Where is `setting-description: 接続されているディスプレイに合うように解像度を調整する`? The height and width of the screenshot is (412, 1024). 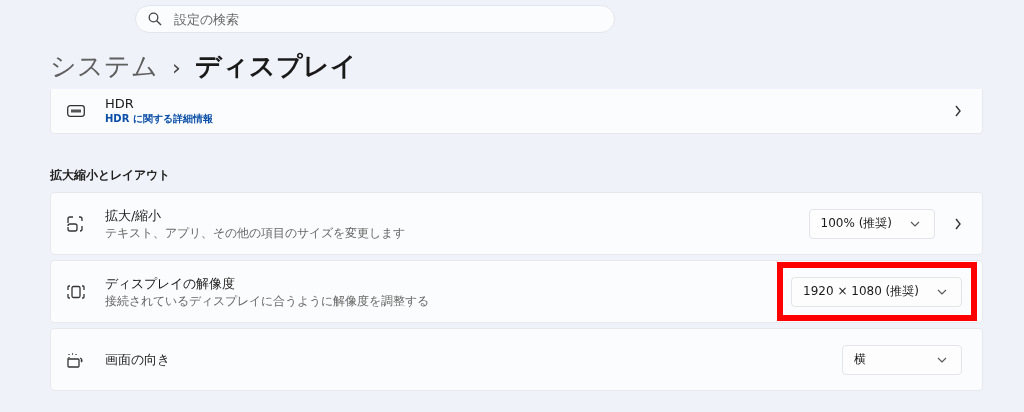
setting-description: 接続されているディスプレイに合うように解像度を調整する is located at coordinates (267, 301).